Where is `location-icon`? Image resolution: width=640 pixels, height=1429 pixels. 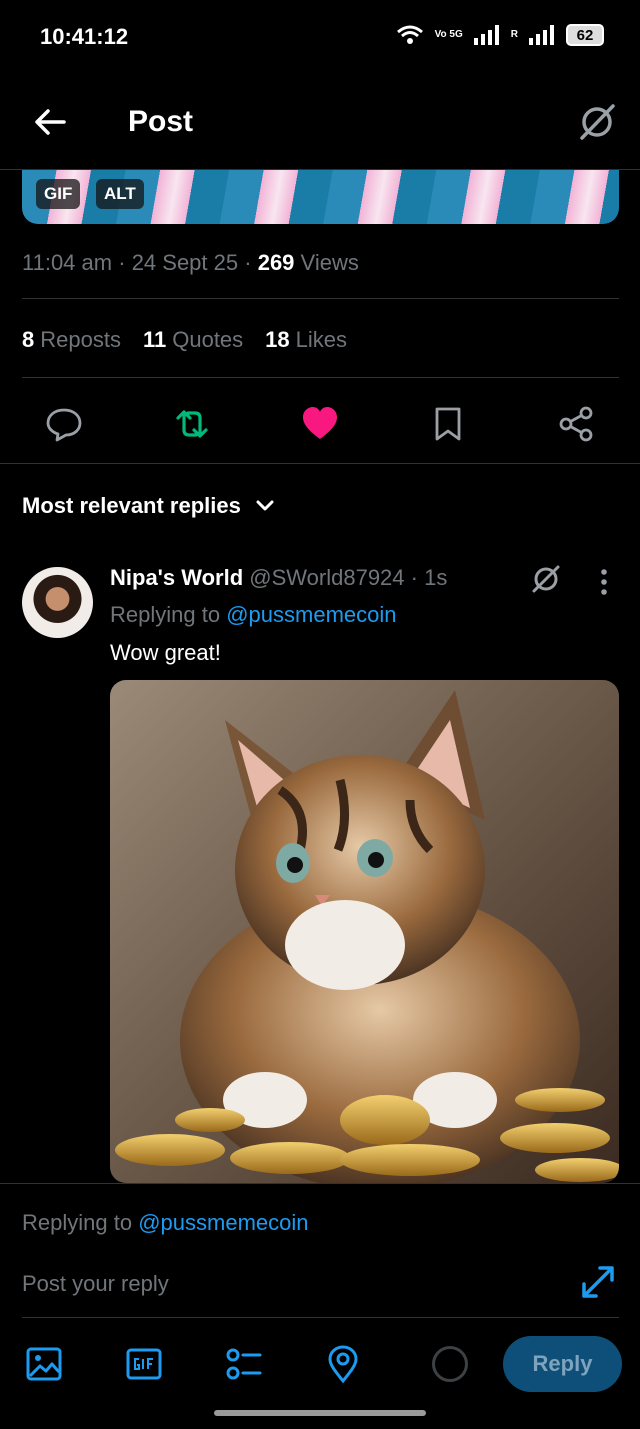 location-icon is located at coordinates (343, 1364).